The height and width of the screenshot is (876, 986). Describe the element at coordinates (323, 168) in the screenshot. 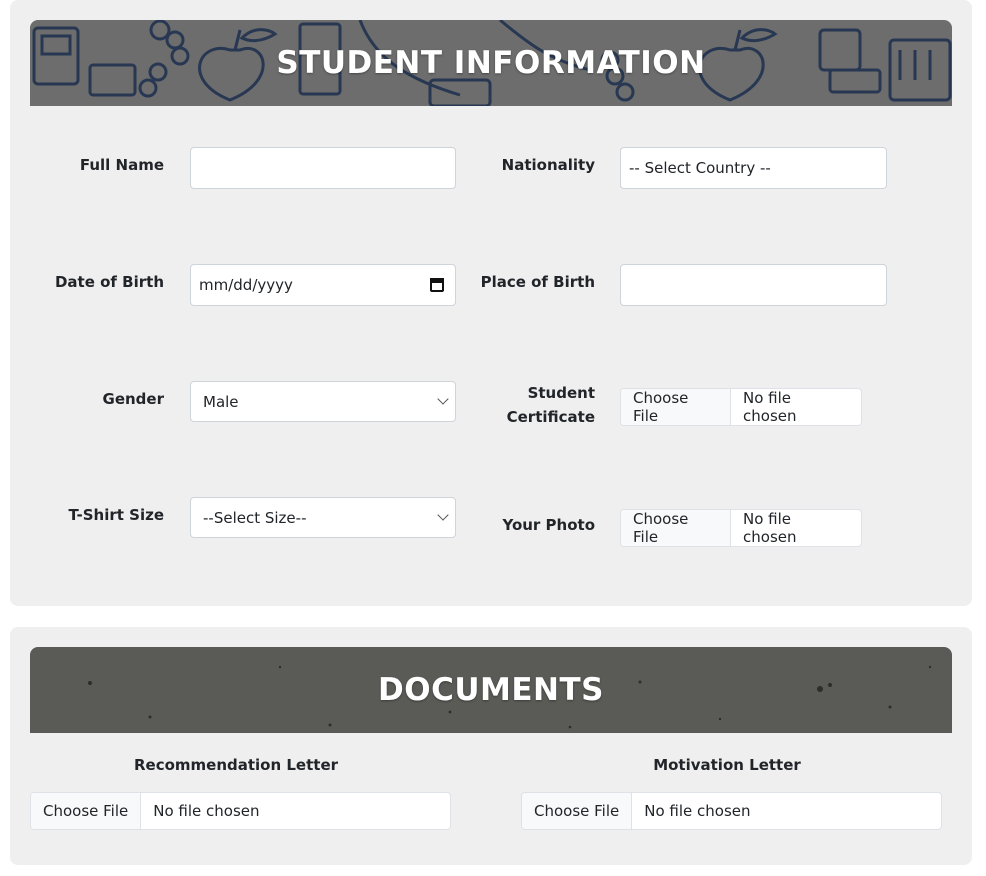

I see `full-name-input` at that location.